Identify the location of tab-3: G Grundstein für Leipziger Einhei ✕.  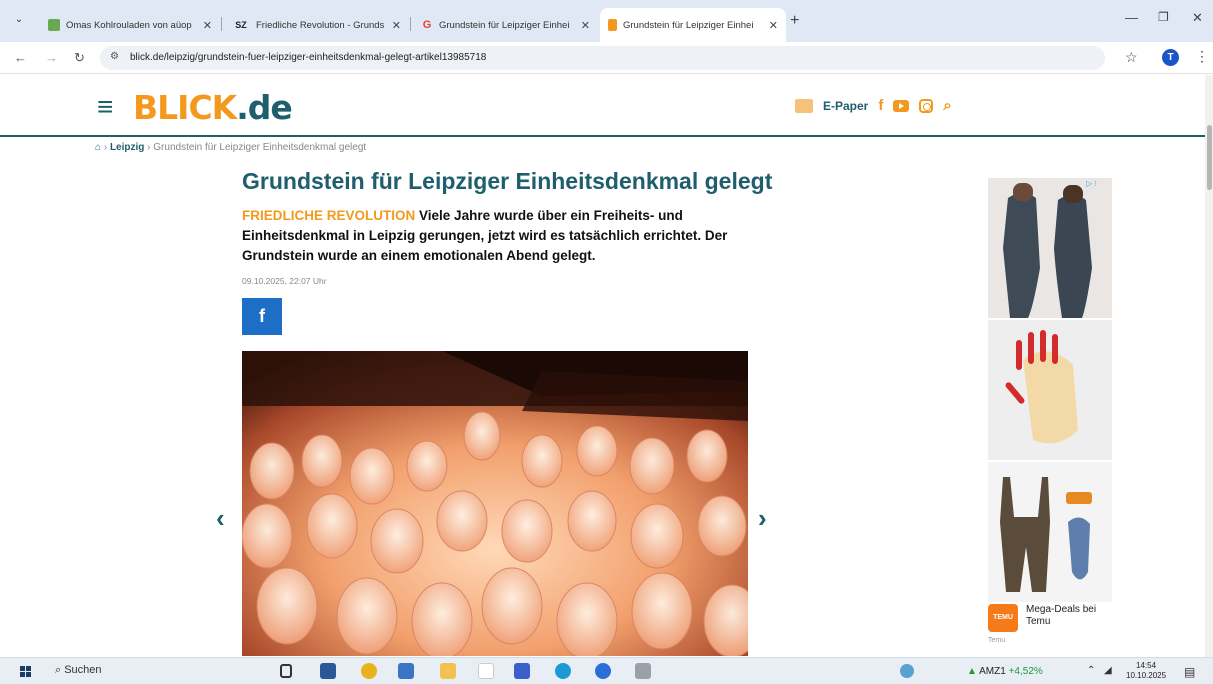
(505, 25).